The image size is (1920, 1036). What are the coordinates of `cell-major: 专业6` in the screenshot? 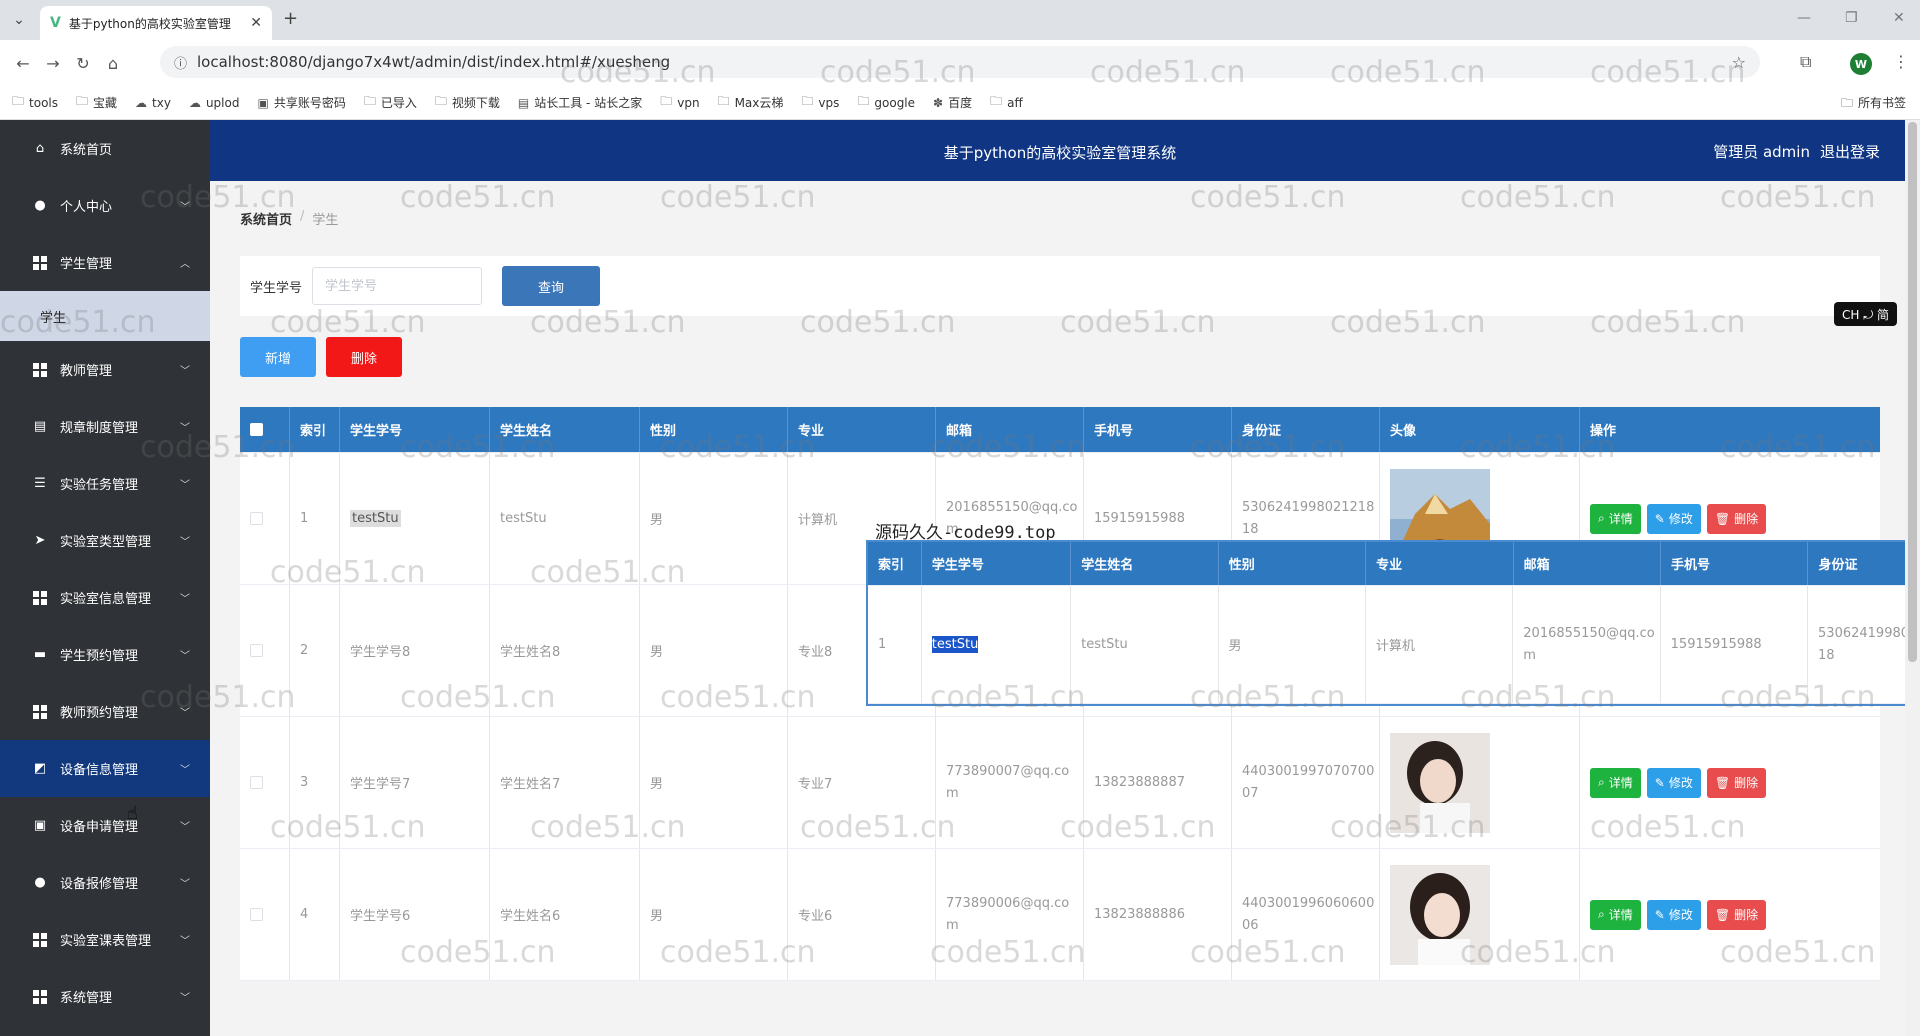 It's located at (862, 914).